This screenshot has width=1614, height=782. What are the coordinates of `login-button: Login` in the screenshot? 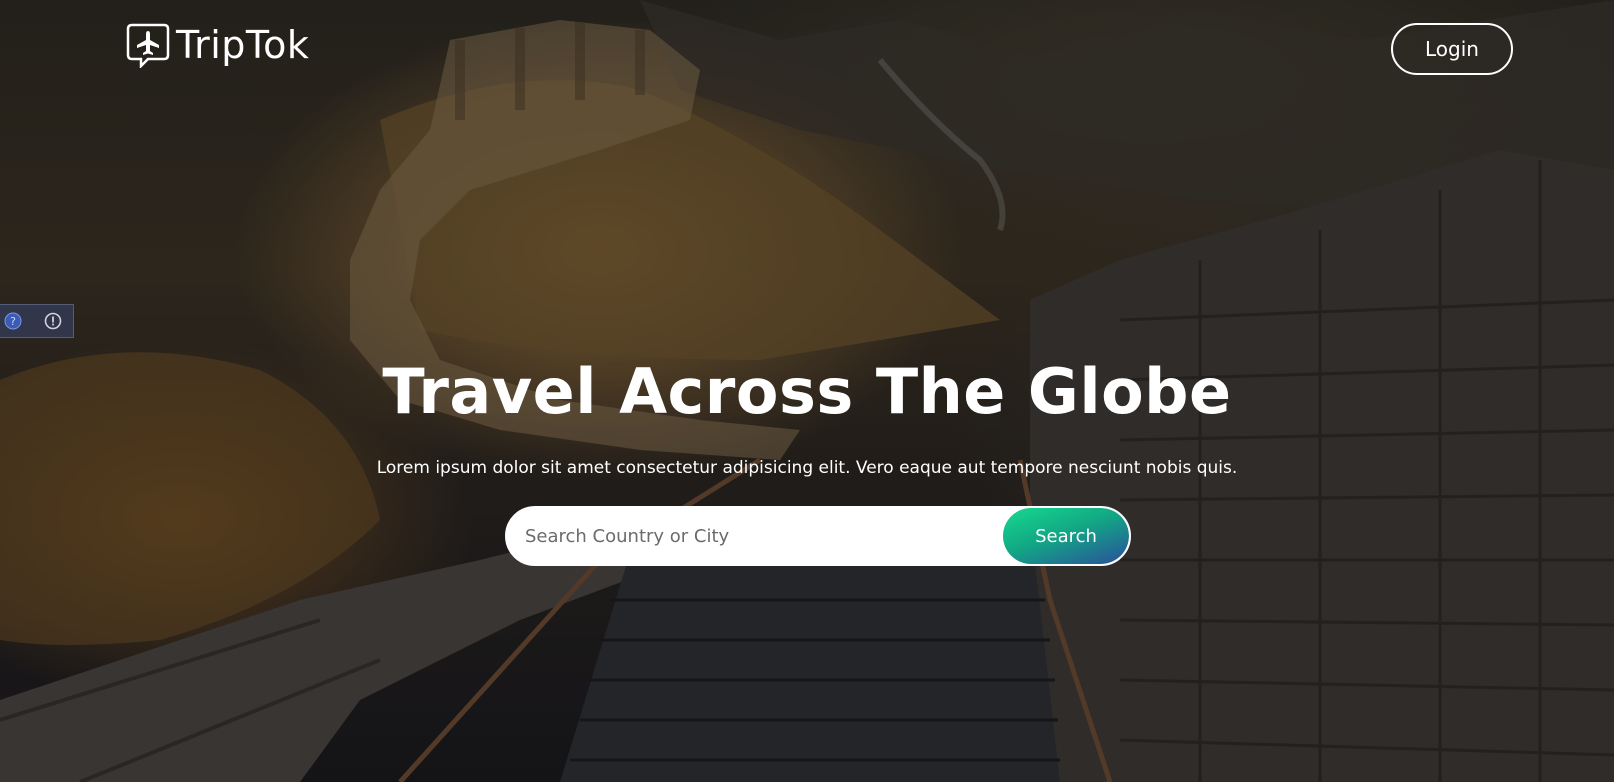 It's located at (1452, 49).